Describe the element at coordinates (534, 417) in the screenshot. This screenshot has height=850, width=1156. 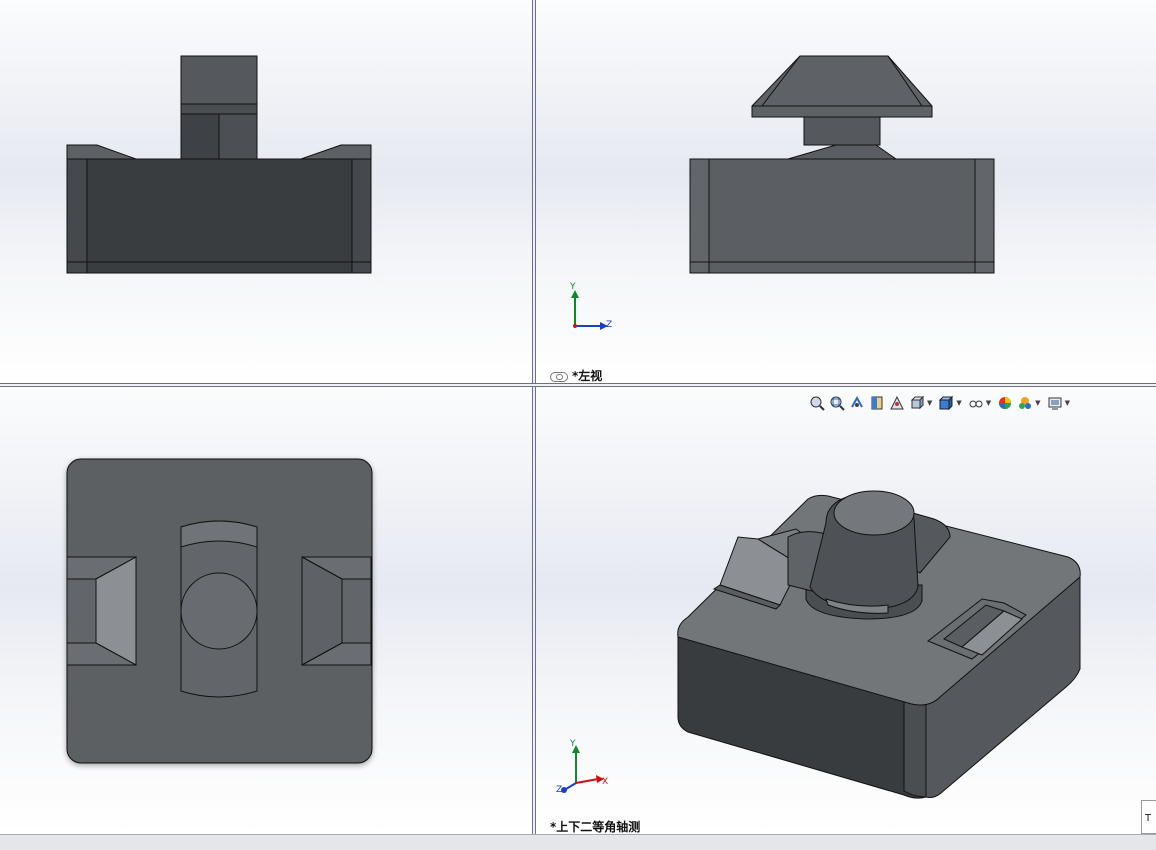
I see `vertical-splitter` at that location.